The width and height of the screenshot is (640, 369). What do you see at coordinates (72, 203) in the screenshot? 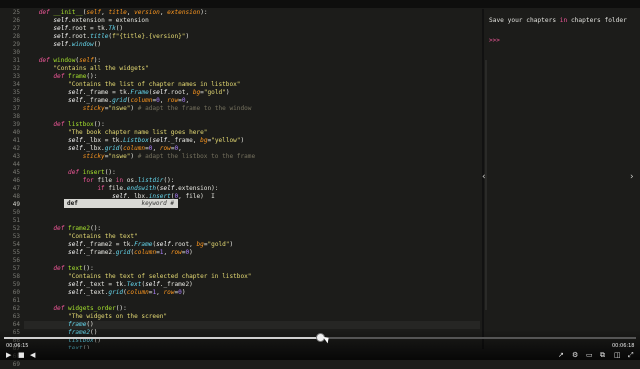
I see `autocomplete-item: def` at bounding box center [72, 203].